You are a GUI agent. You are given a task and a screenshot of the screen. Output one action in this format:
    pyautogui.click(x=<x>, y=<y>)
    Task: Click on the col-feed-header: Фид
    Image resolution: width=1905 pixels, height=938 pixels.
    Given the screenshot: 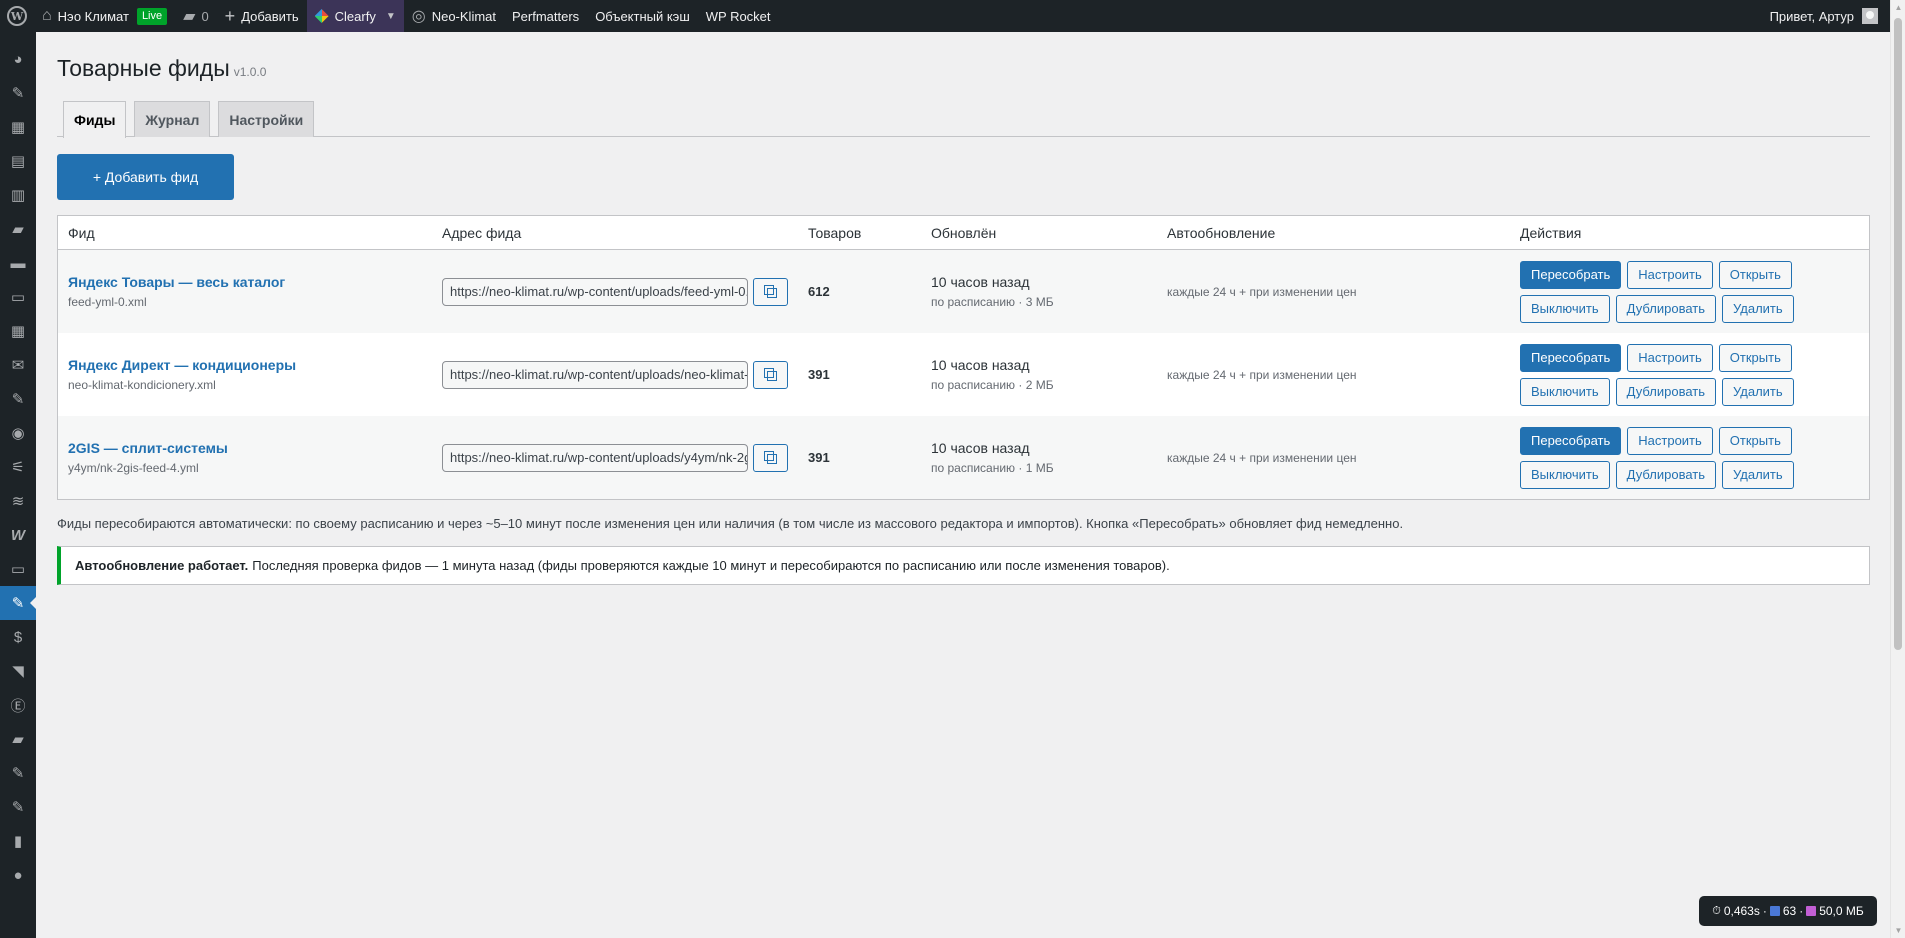 What is the action you would take?
    pyautogui.click(x=81, y=232)
    